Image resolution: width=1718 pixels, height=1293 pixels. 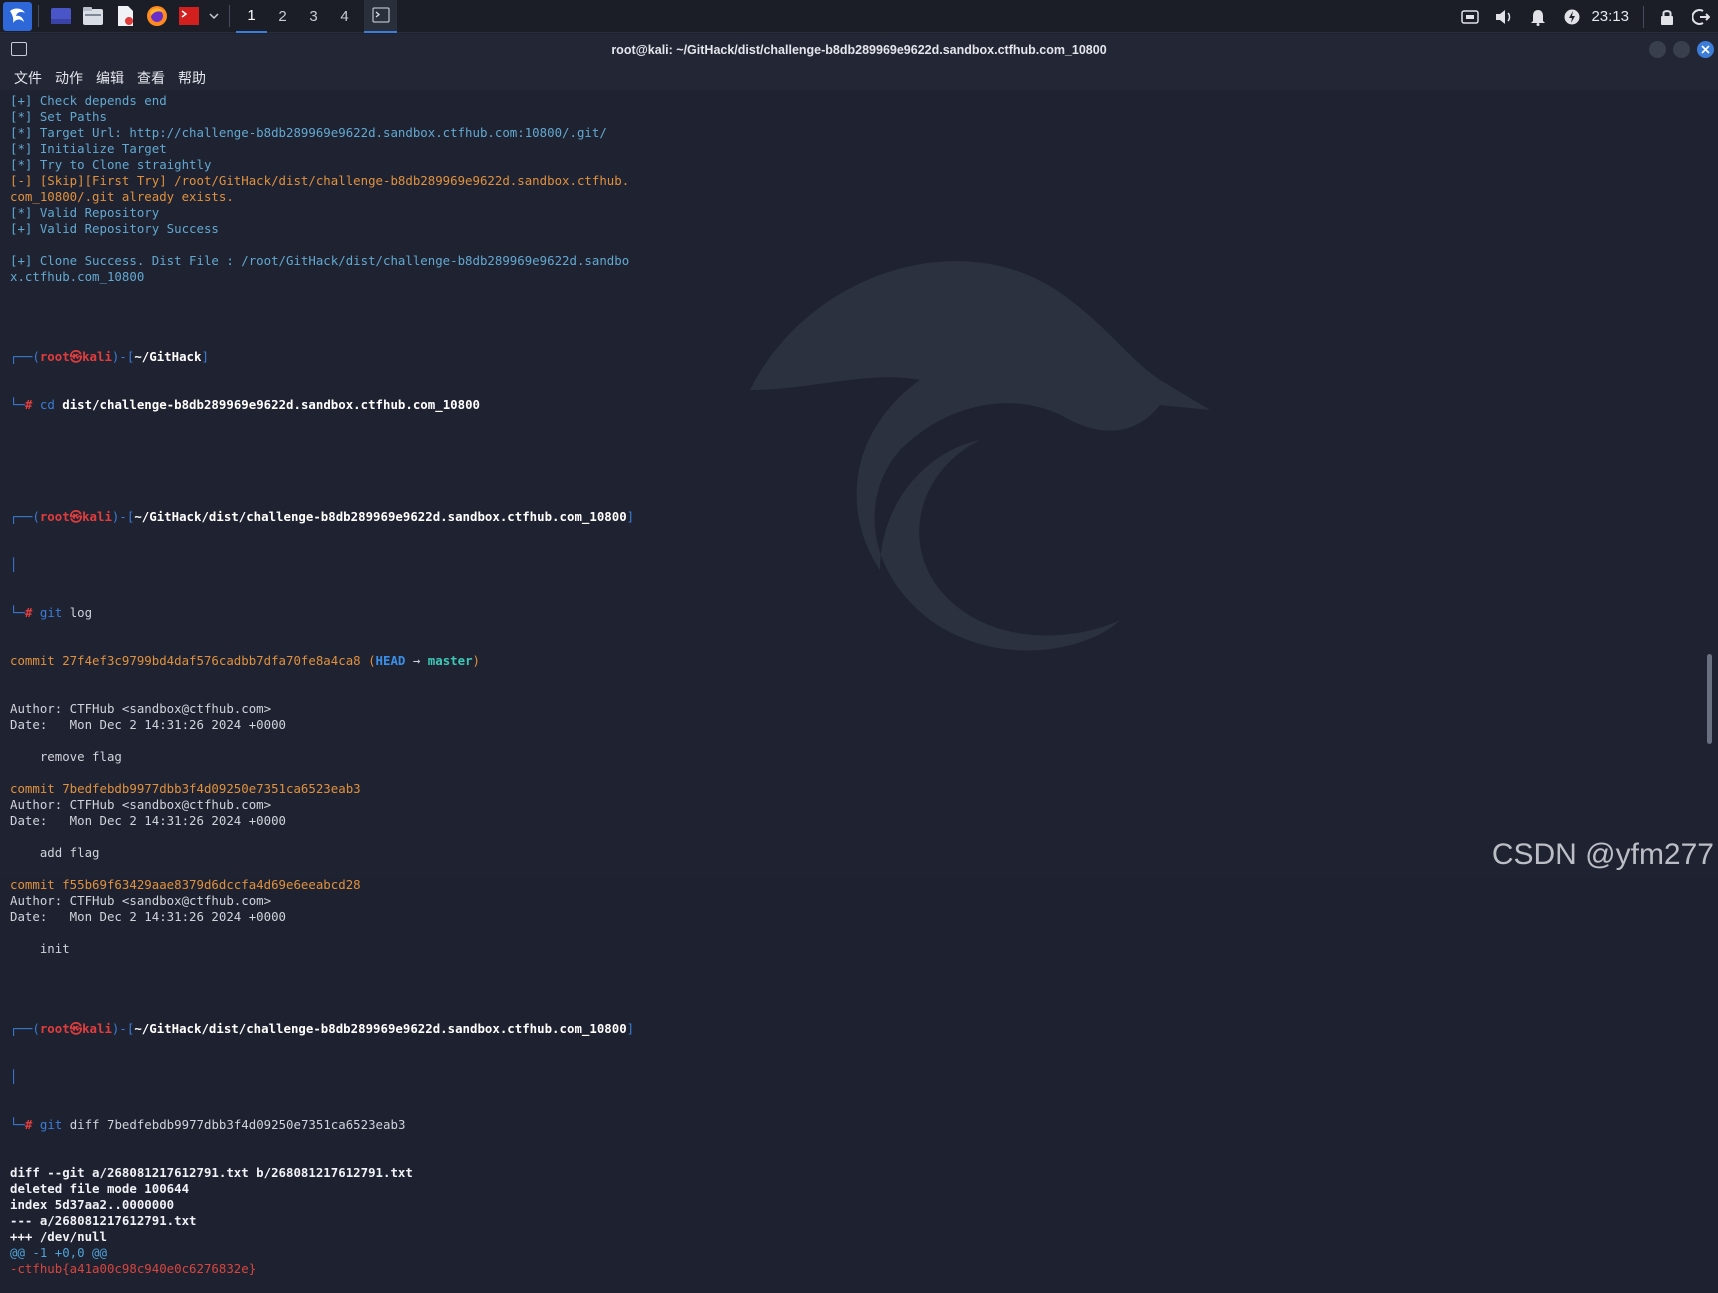 What do you see at coordinates (1657, 49) in the screenshot?
I see `minimize-button` at bounding box center [1657, 49].